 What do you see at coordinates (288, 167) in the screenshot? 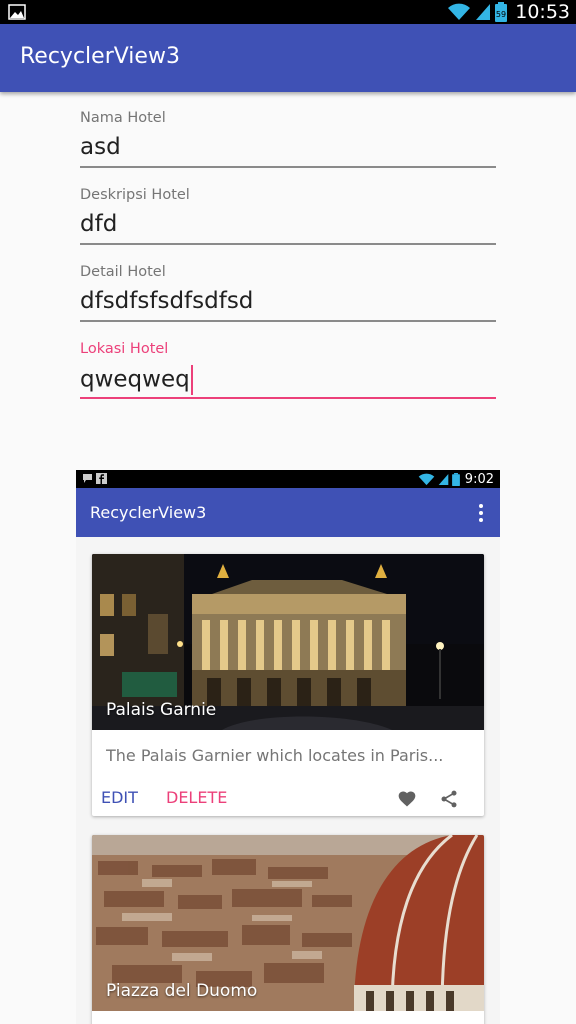
I see `nama-hotel-underline` at bounding box center [288, 167].